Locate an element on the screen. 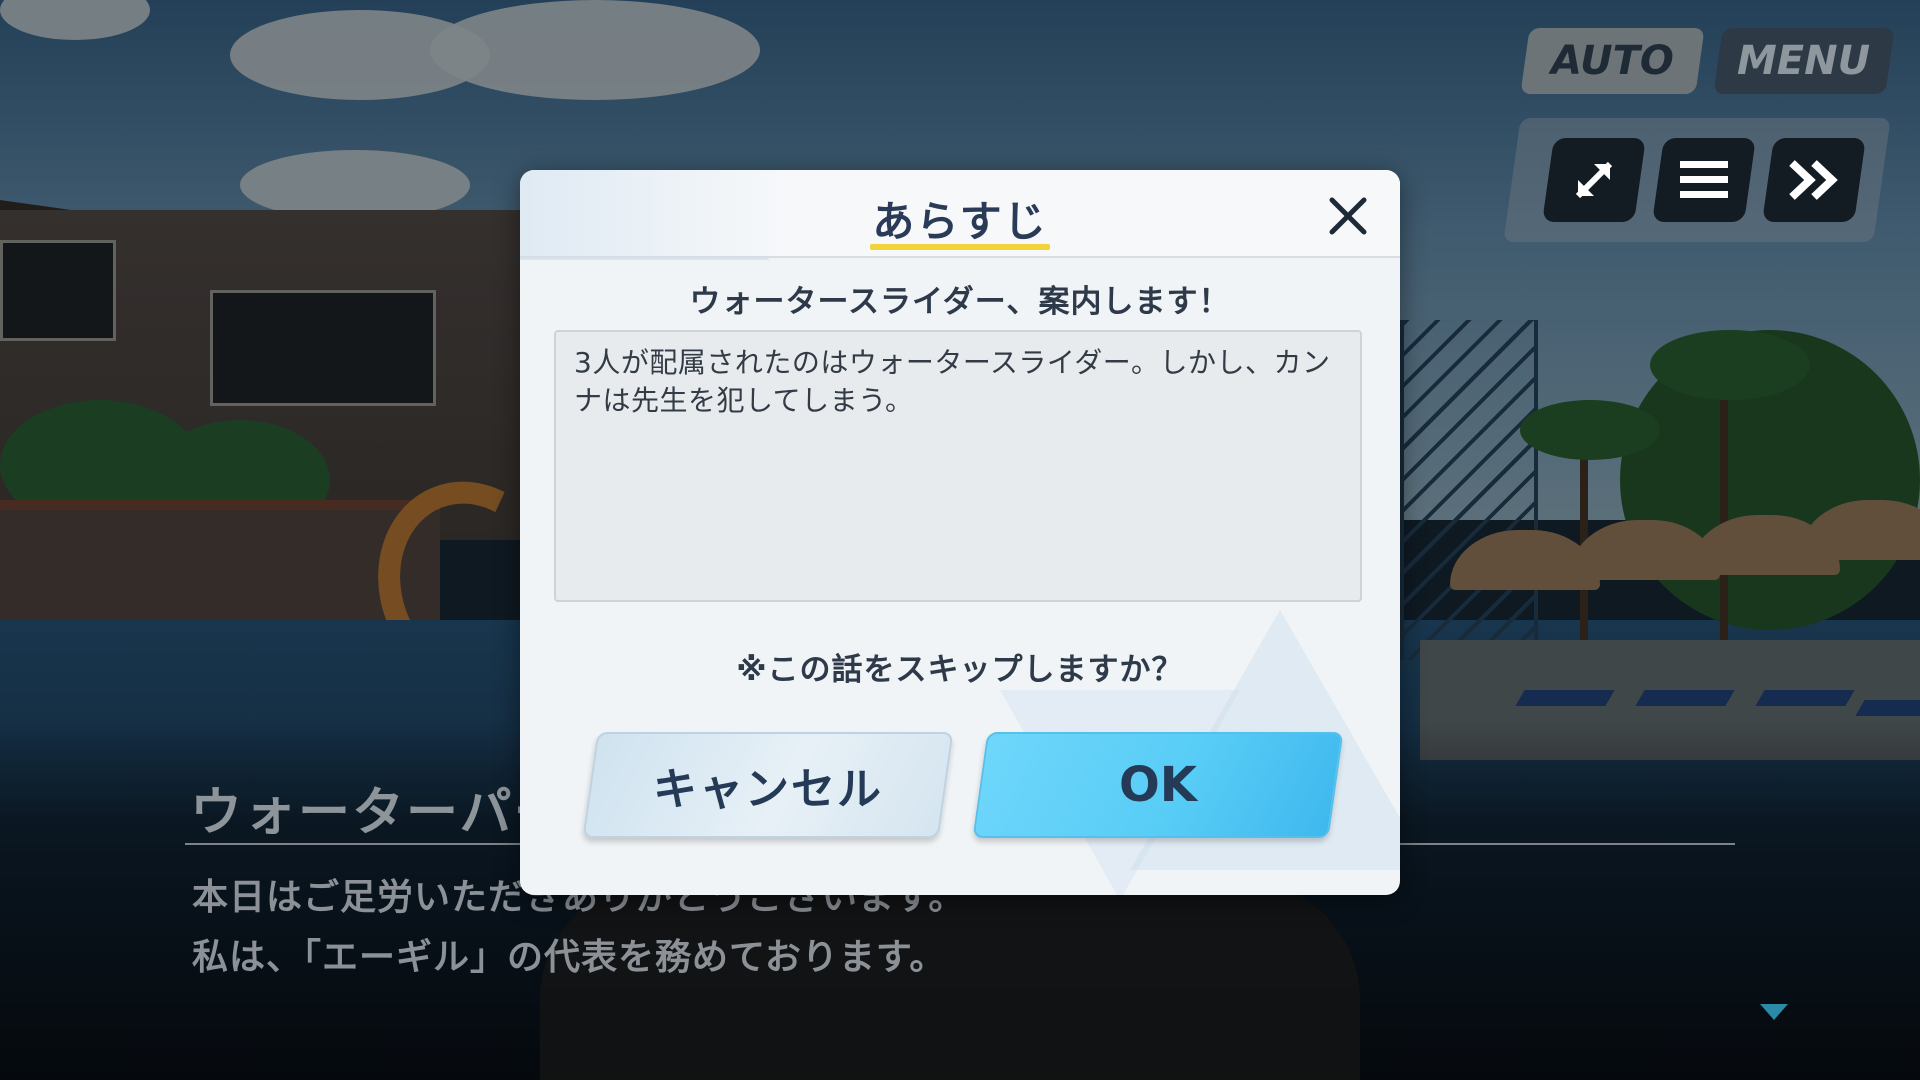 The height and width of the screenshot is (1080, 1920). menu-label: MENU is located at coordinates (1804, 61).